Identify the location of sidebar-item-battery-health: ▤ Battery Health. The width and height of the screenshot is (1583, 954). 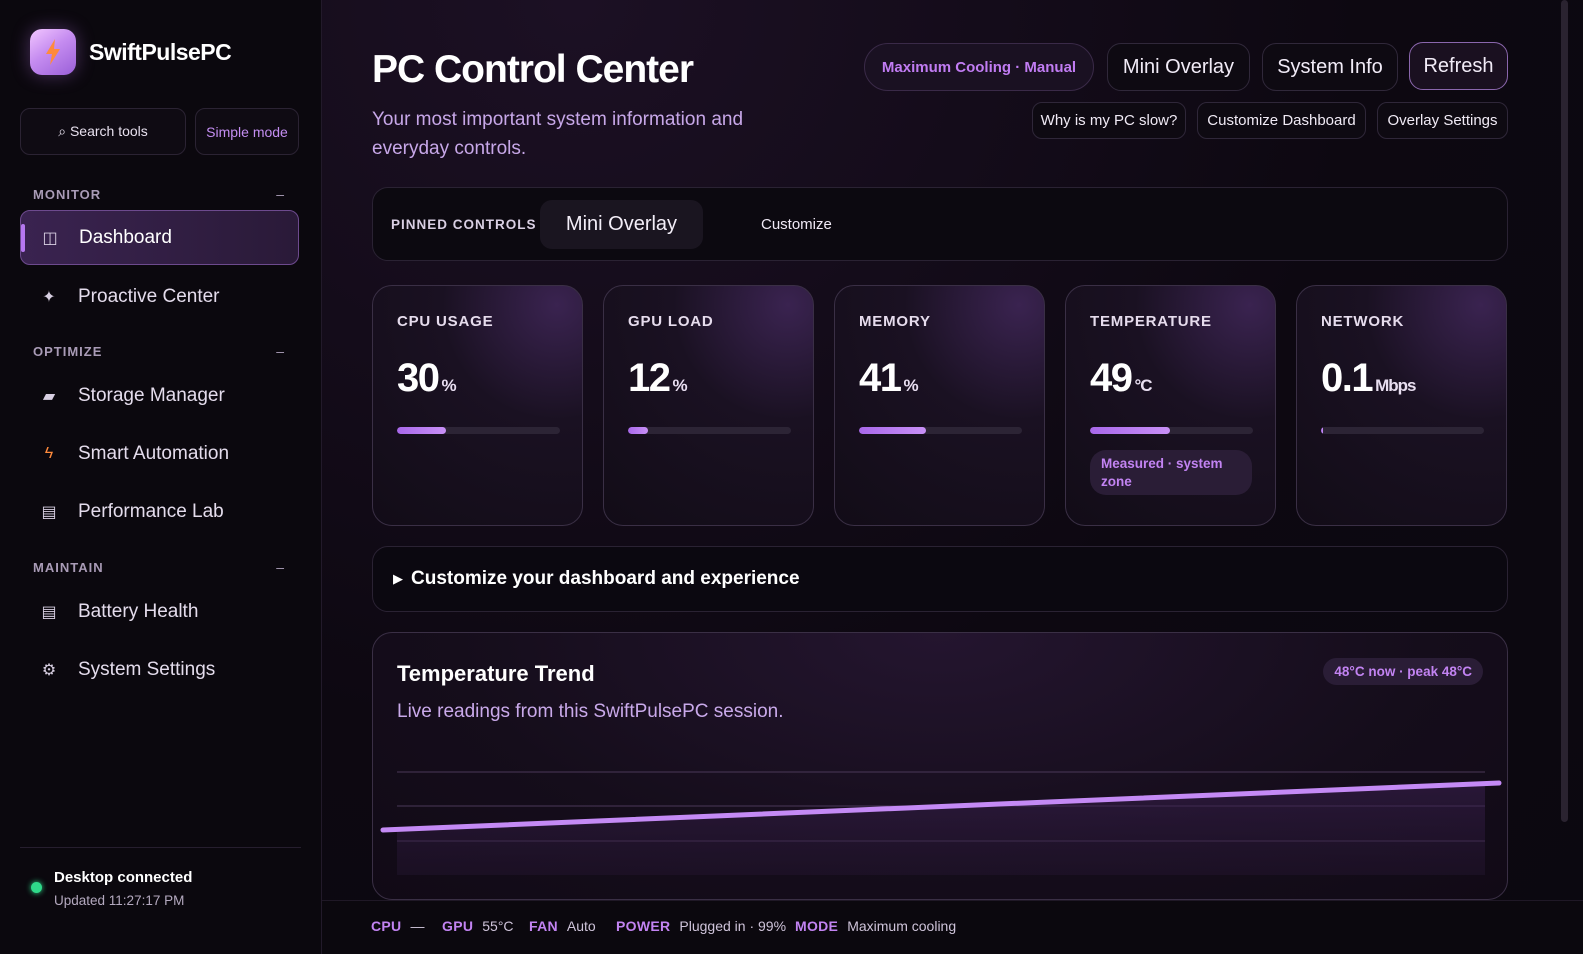
(159, 611).